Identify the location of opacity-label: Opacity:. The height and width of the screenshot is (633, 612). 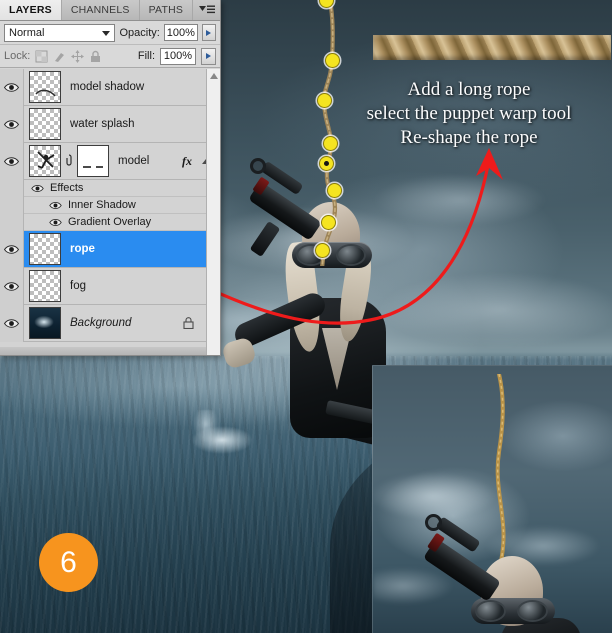
(139, 32).